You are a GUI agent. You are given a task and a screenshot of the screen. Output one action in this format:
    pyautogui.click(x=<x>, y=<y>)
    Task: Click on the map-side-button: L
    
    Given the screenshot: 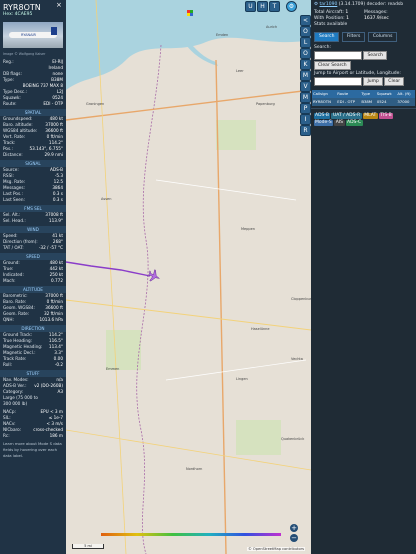 What is the action you would take?
    pyautogui.click(x=305, y=42)
    